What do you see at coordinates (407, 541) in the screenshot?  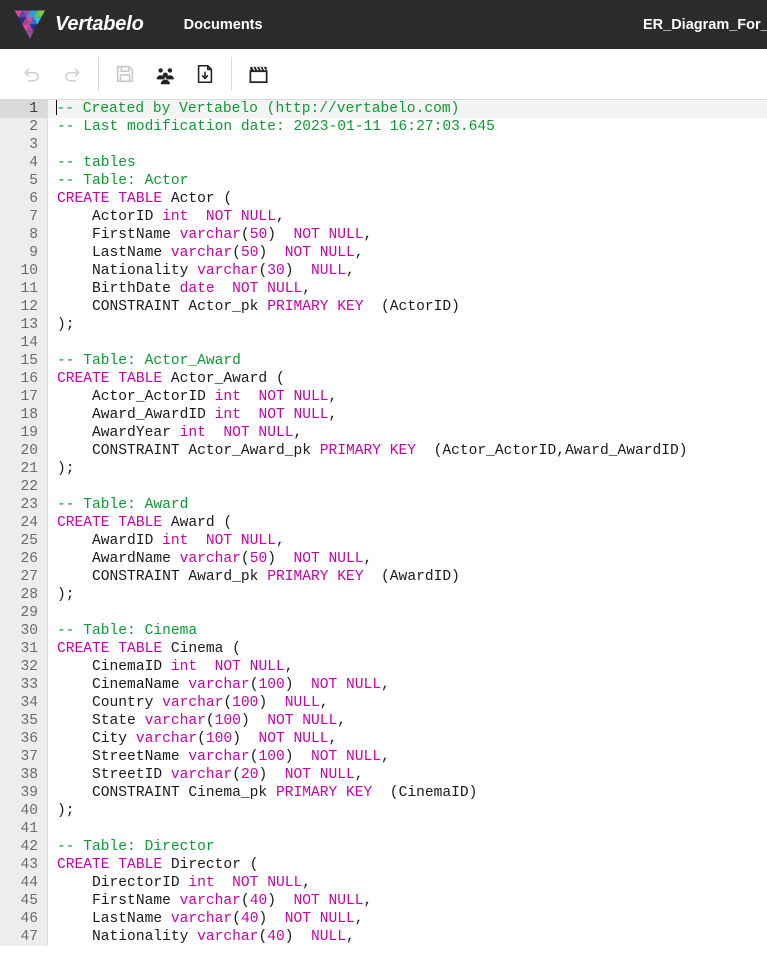 I see `code-line-text: AwardID int NOT NULL,` at bounding box center [407, 541].